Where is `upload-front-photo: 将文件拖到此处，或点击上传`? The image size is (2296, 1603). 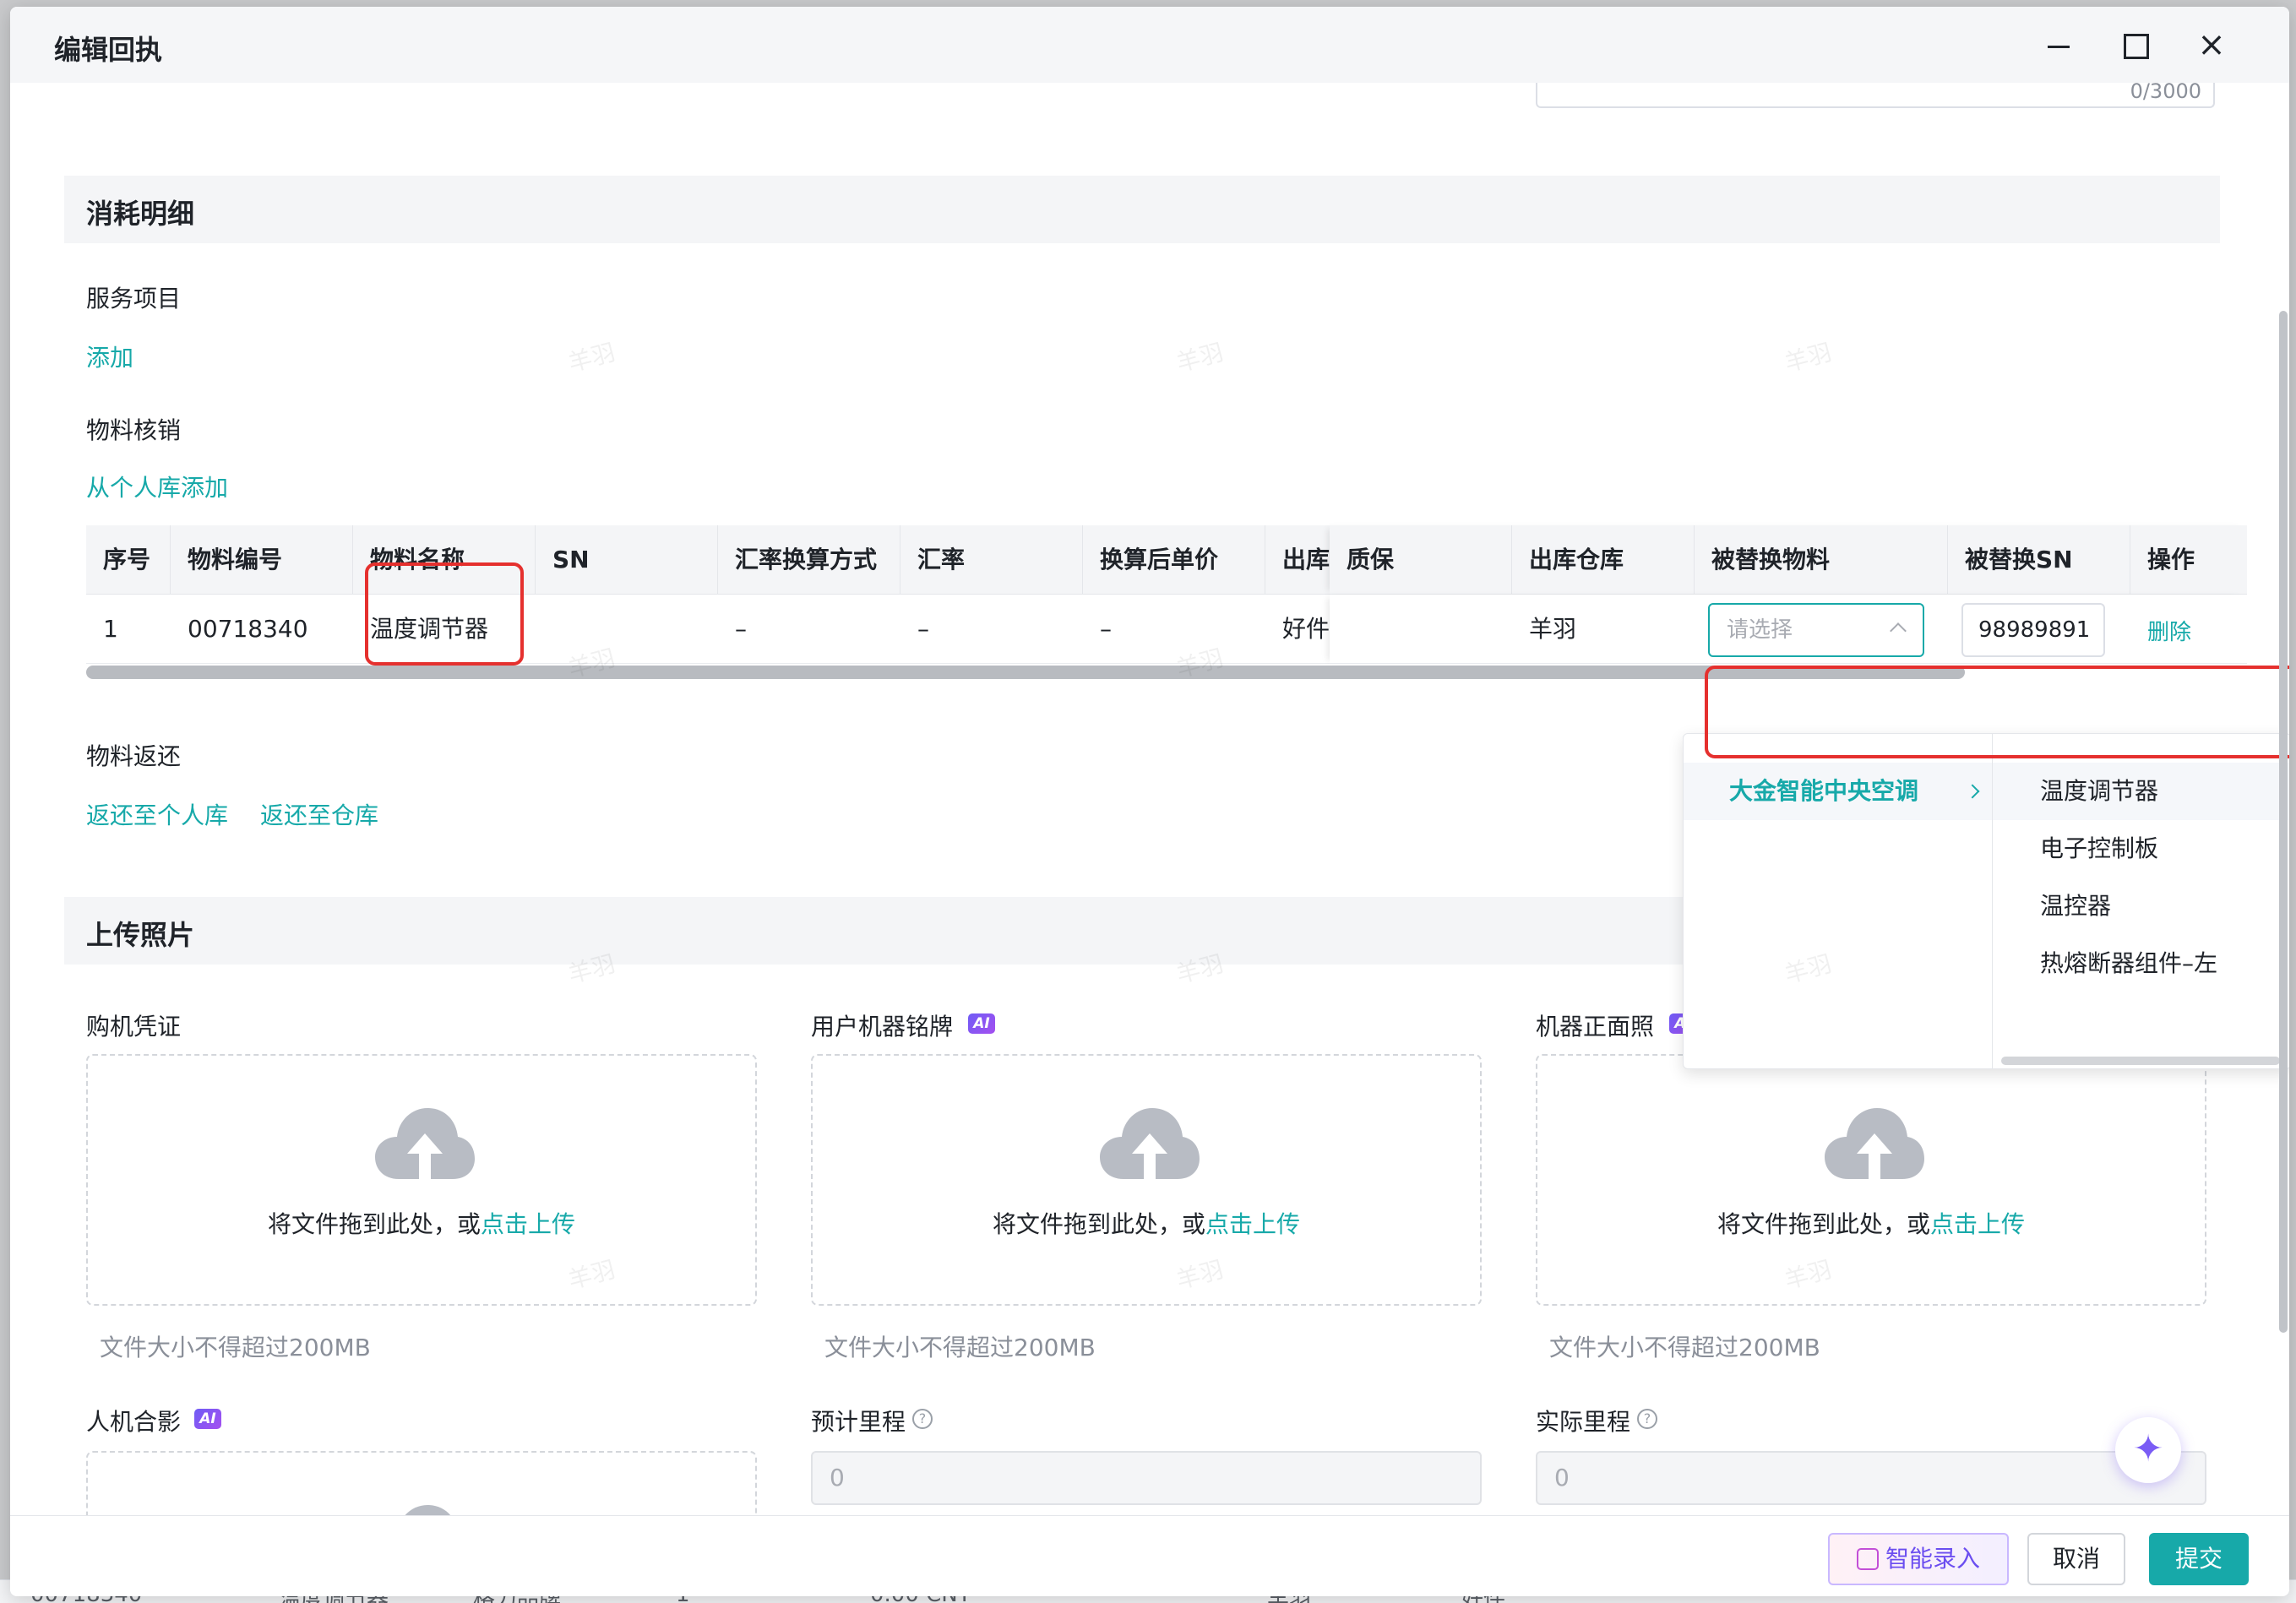 upload-front-photo: 将文件拖到此处，或点击上传 is located at coordinates (1871, 1180).